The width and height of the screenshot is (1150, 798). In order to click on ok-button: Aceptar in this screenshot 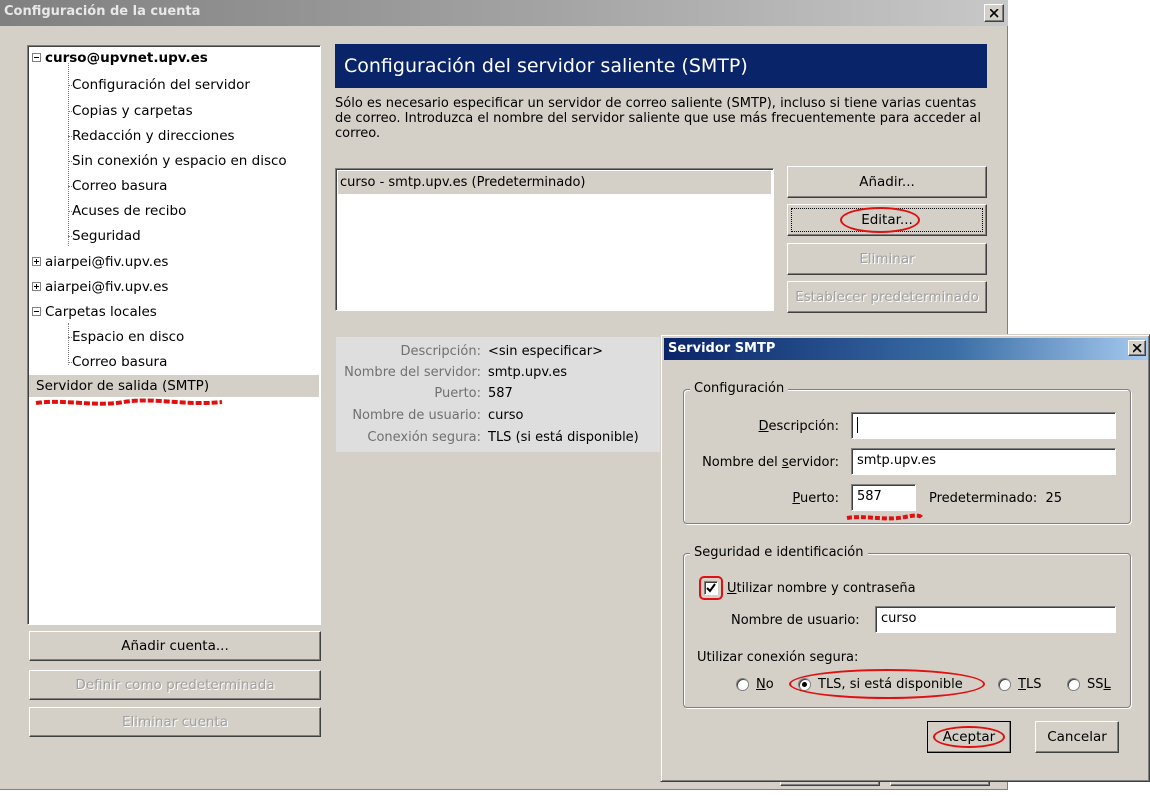, I will do `click(969, 737)`.